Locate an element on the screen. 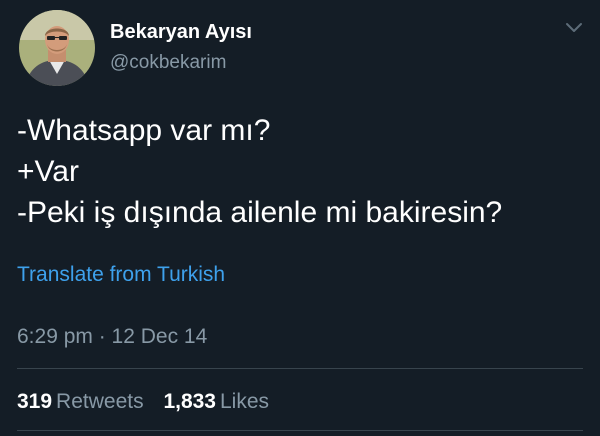 This screenshot has height=436, width=600. tweet-text-line: -Whatsapp var mı? is located at coordinates (144, 130).